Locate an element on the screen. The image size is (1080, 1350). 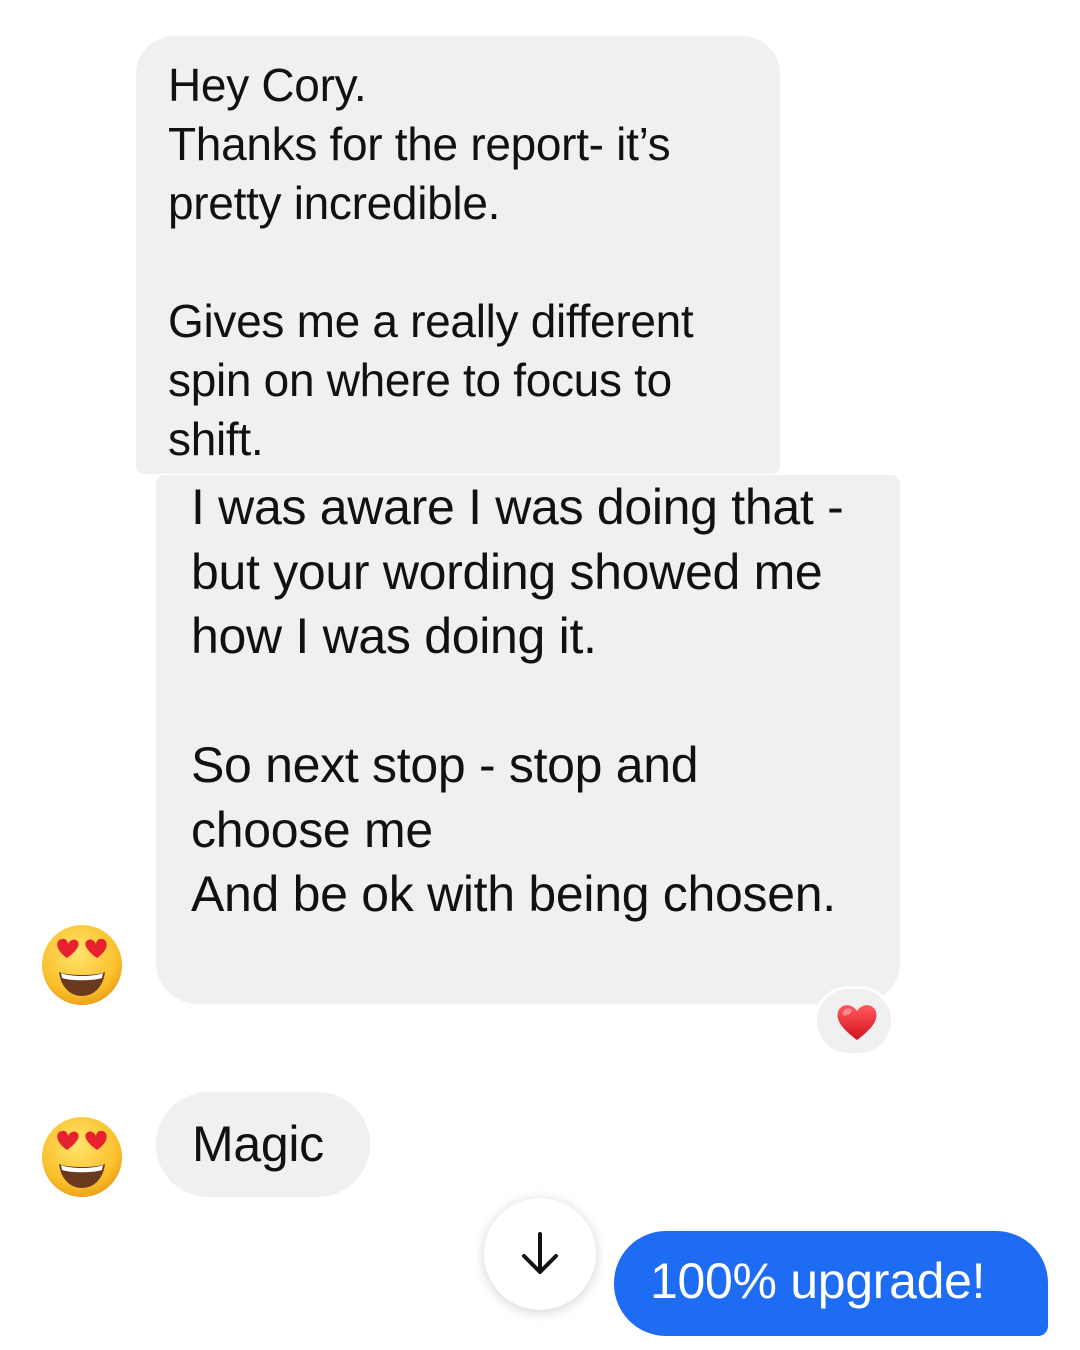
arrow-down-icon is located at coordinates (540, 1253).